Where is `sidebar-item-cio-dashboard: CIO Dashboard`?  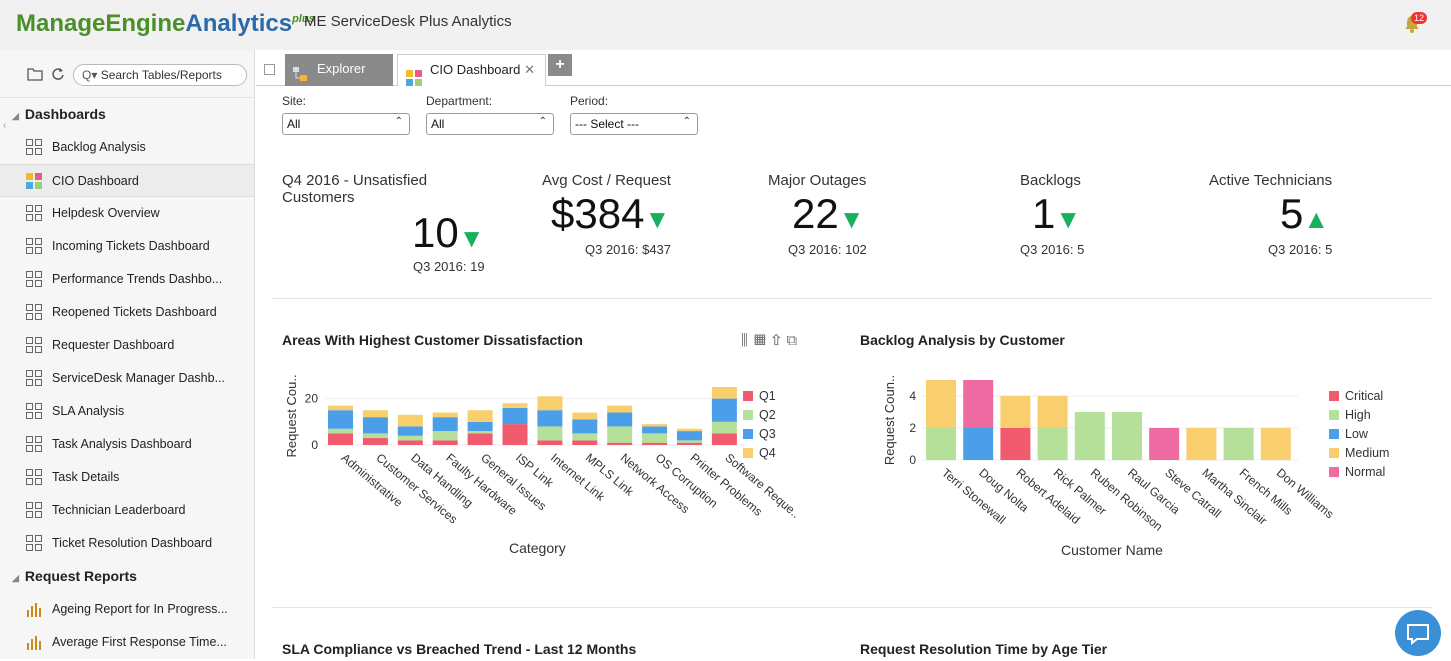
sidebar-item-cio-dashboard: CIO Dashboard is located at coordinates (127, 180).